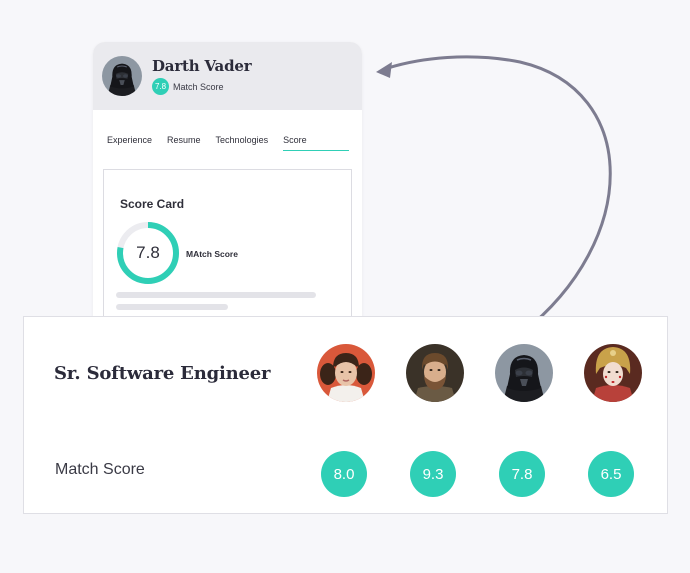 The width and height of the screenshot is (690, 573). What do you see at coordinates (242, 143) in the screenshot?
I see `tab-technologies: Technologies` at bounding box center [242, 143].